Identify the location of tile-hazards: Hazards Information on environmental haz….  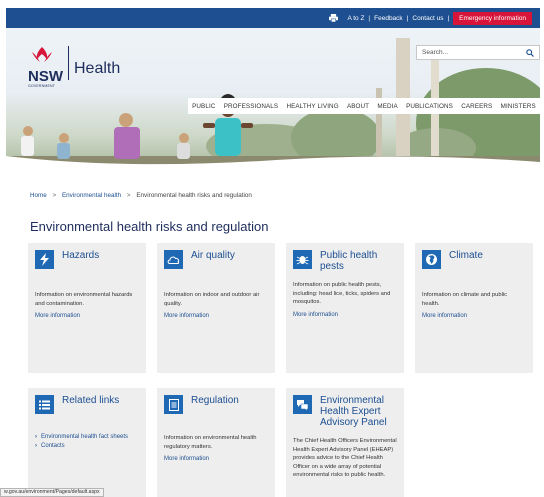
(87, 308).